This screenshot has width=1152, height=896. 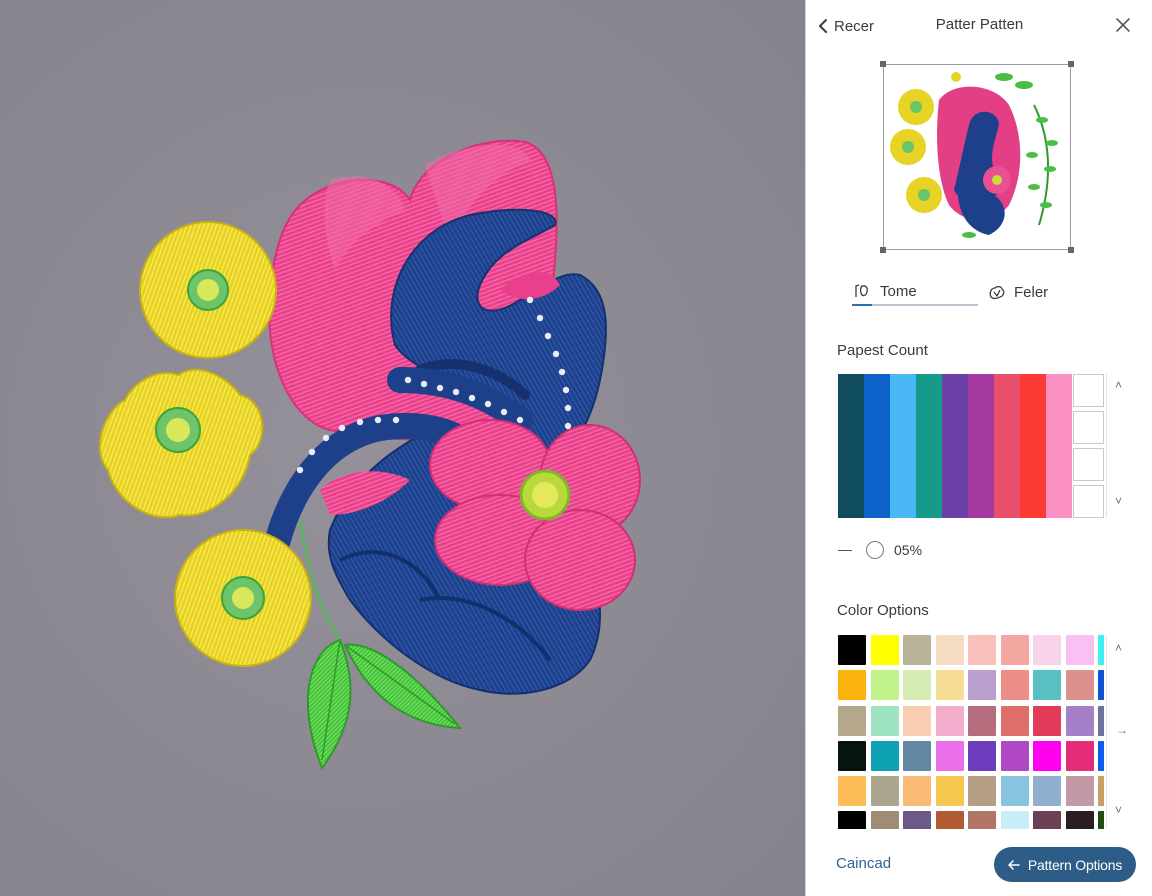 I want to click on swatch-scrollbar: ˄ → ˅, so click(x=1119, y=732).